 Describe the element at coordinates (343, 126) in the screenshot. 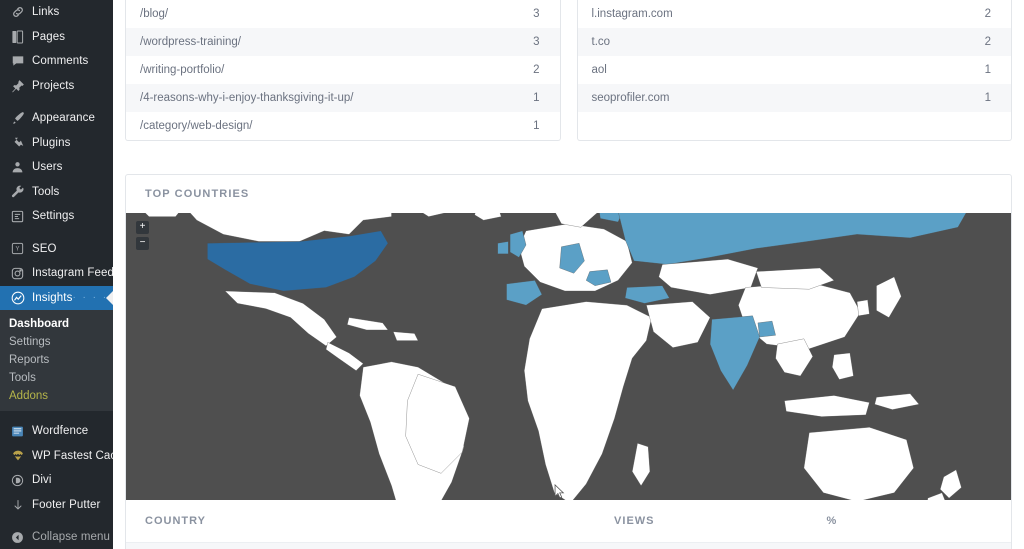

I see `table-row: /category/web-design/ 1` at that location.